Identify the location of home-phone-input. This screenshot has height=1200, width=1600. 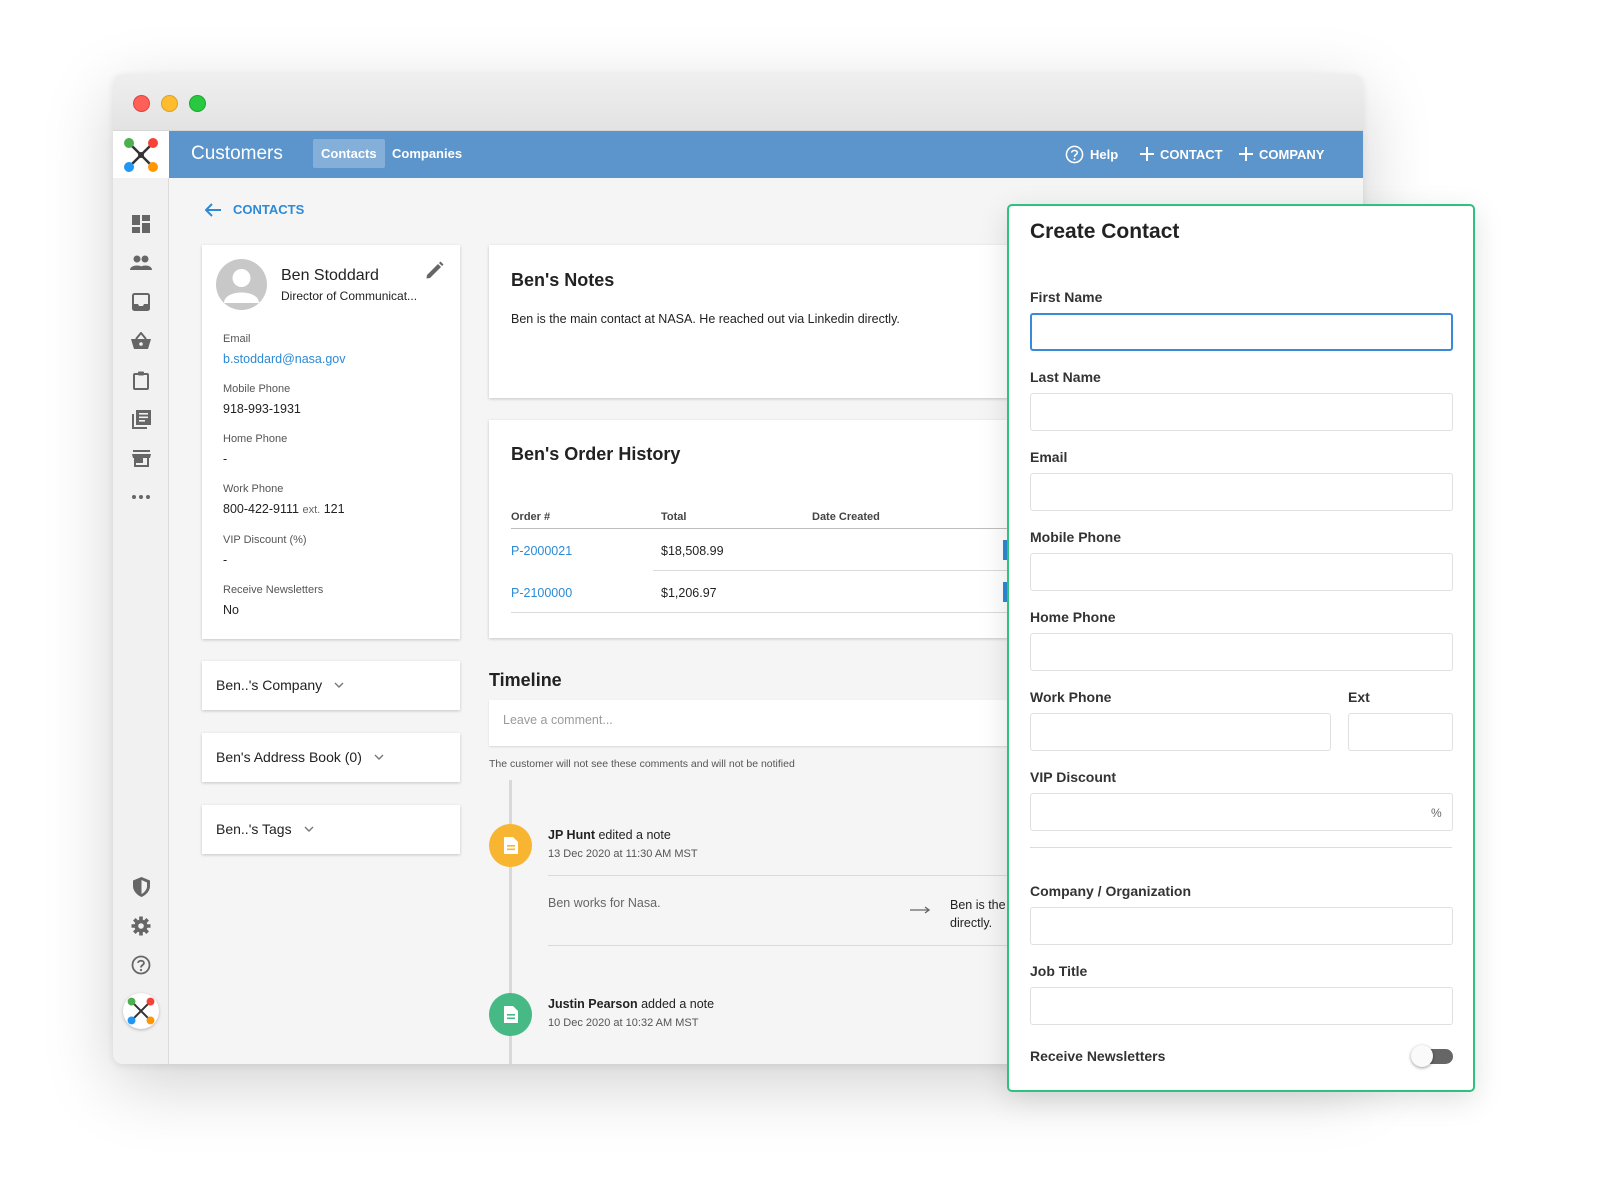
(1241, 652).